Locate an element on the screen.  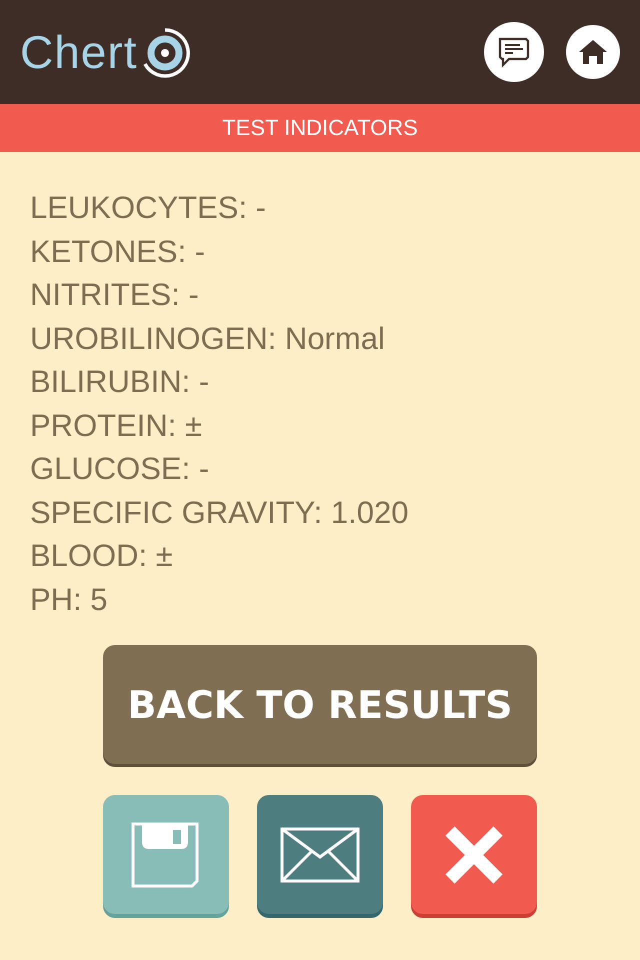
section-title: TEST INDICATORS is located at coordinates (320, 128).